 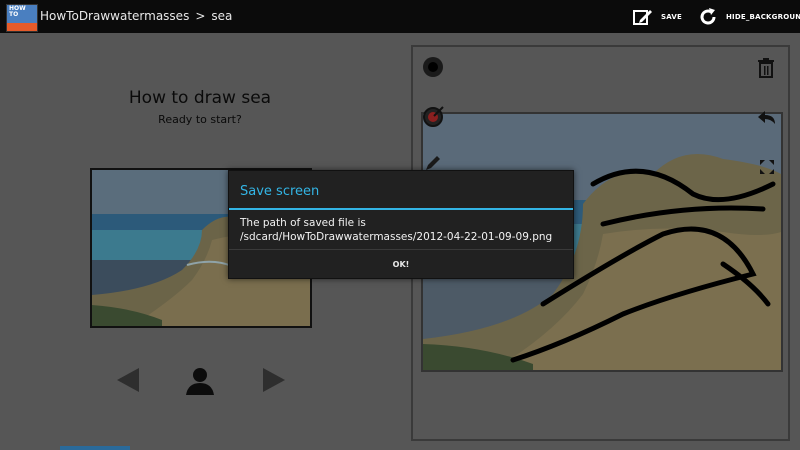 What do you see at coordinates (22, 27) in the screenshot?
I see `app-icon-stripe` at bounding box center [22, 27].